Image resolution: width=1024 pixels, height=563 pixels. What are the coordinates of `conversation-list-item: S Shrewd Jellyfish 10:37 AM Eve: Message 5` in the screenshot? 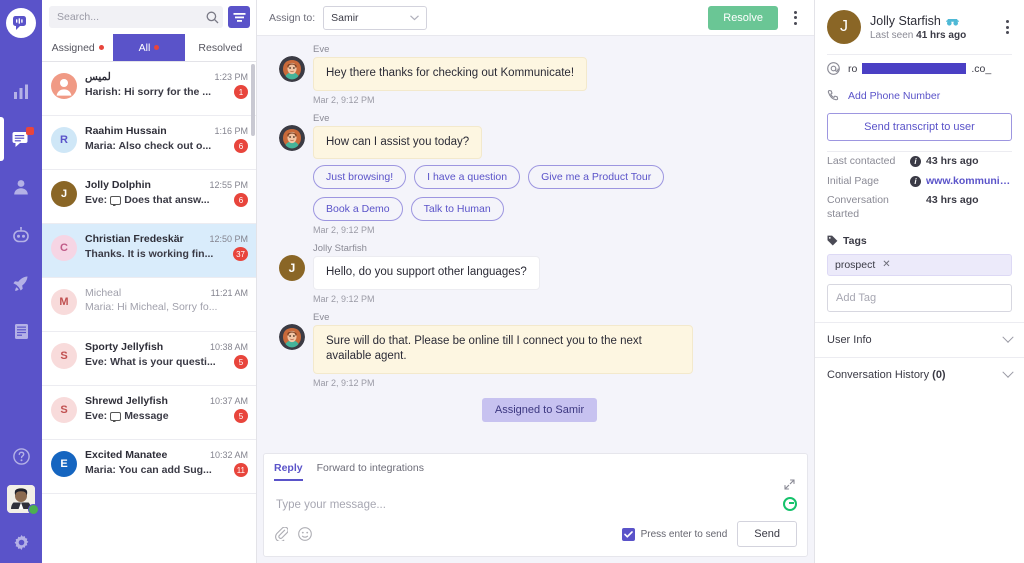 It's located at (149, 413).